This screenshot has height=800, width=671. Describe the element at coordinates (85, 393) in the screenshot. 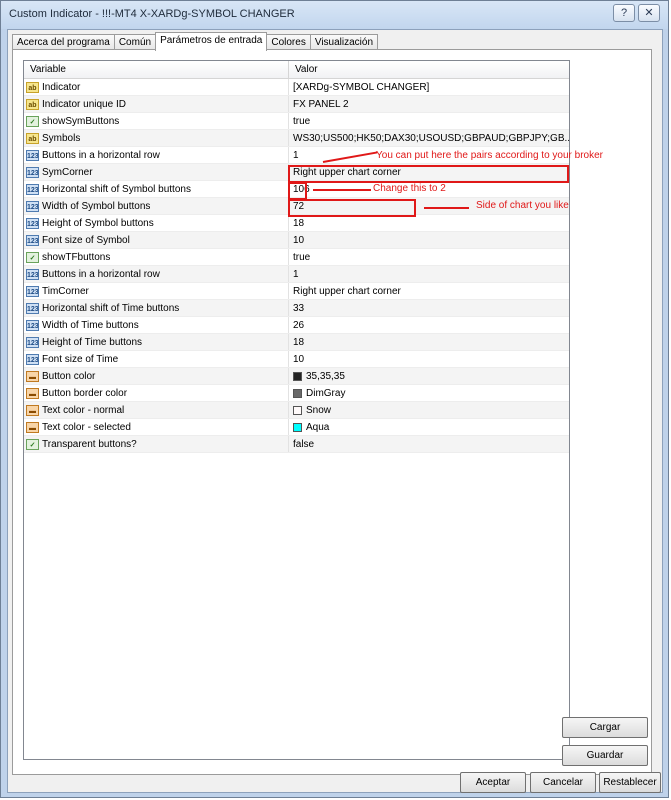

I see `variable-name: Button border color` at that location.